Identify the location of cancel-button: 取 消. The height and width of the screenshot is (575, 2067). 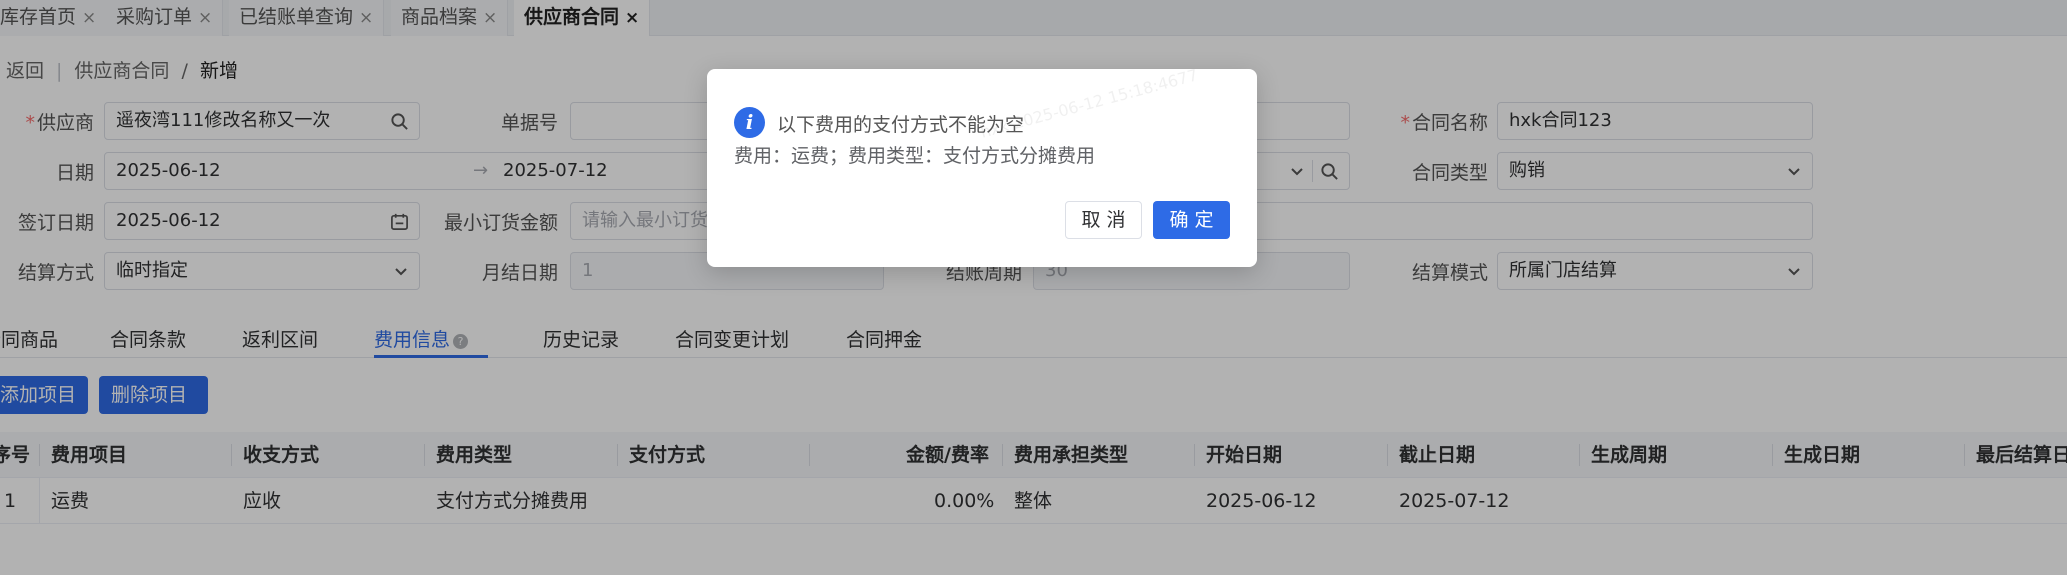
(1103, 220).